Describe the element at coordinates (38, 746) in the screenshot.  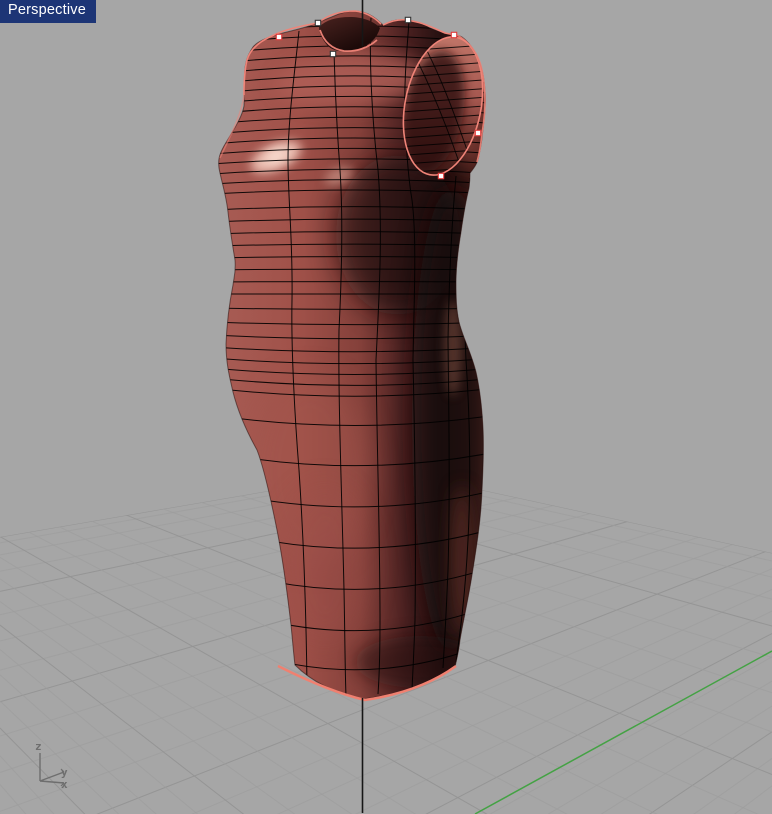
I see `axis-z-label: z` at that location.